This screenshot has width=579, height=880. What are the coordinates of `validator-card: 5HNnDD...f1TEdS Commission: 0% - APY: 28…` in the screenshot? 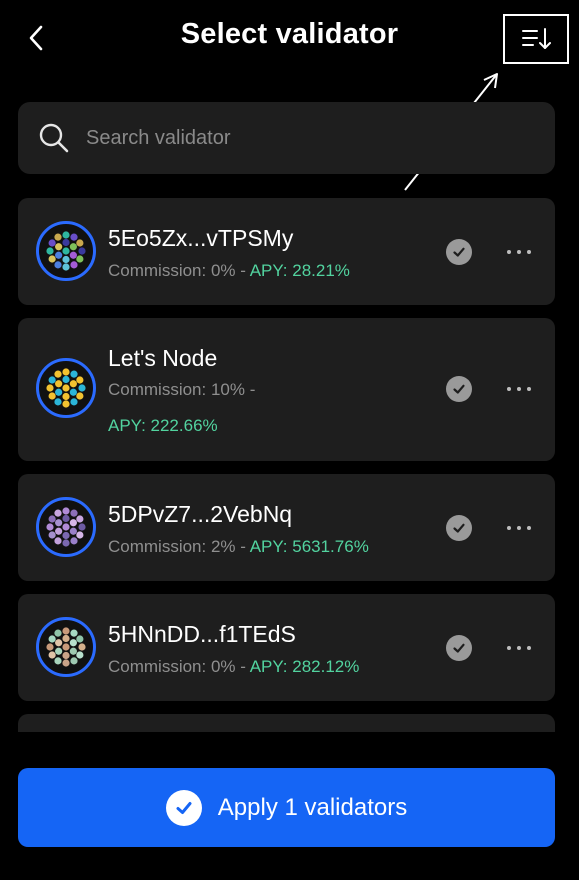 It's located at (286, 647).